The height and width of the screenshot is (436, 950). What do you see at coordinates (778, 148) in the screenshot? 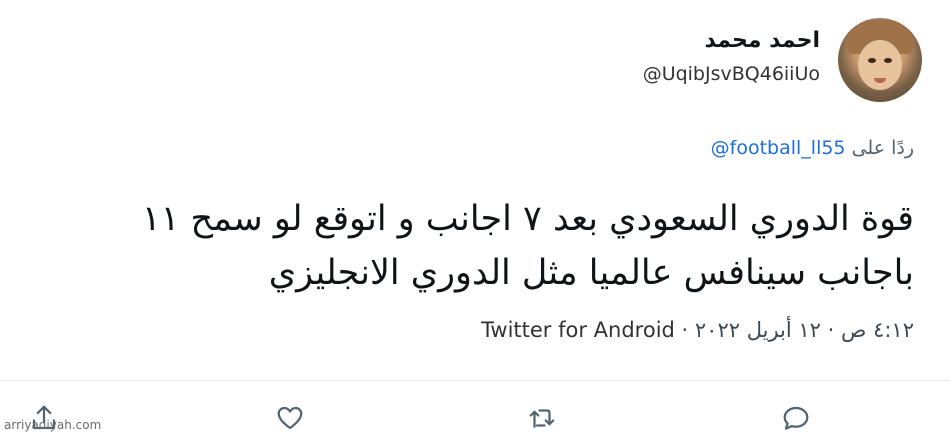
I see `reply-mention-link: @football_ll55` at bounding box center [778, 148].